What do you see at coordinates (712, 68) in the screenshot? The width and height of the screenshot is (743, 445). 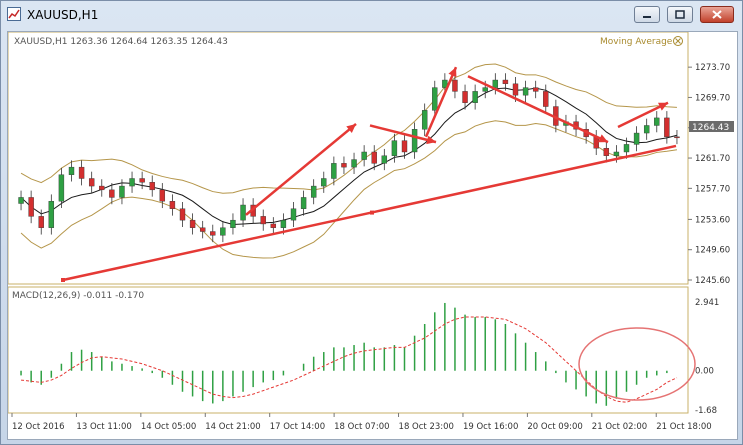 I see `price-axis-label: 1273.70` at bounding box center [712, 68].